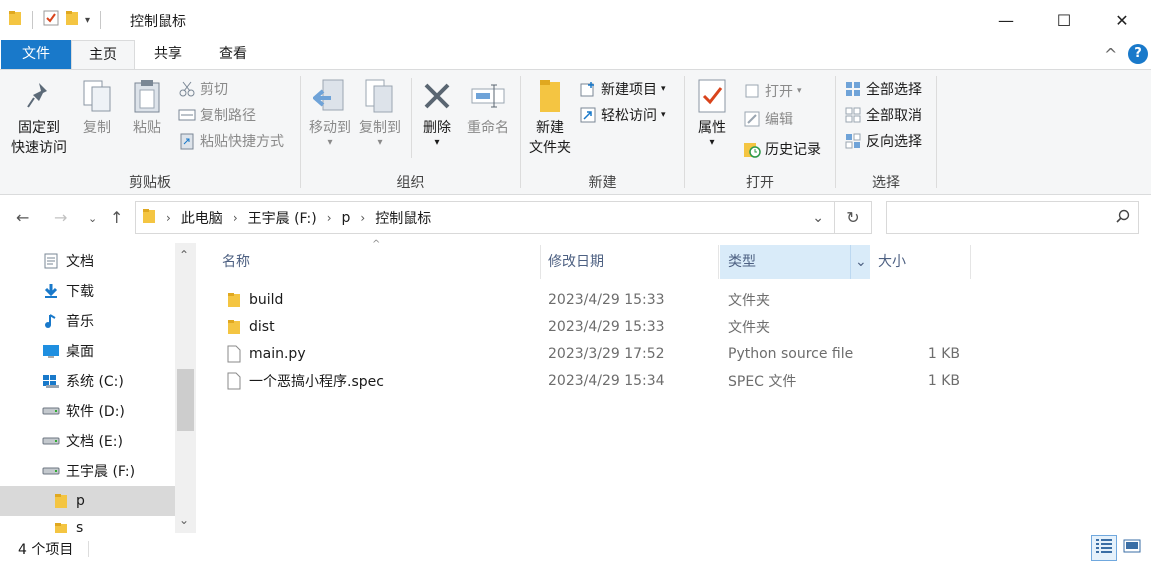 Image resolution: width=1151 pixels, height=563 pixels. What do you see at coordinates (97, 108) in the screenshot?
I see `copy-button: 复制` at bounding box center [97, 108].